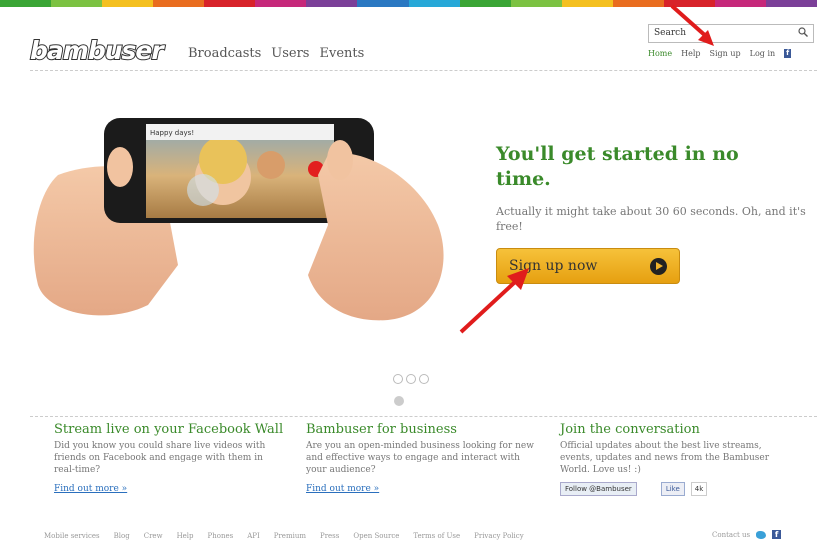 This screenshot has width=817, height=544. Describe the element at coordinates (185, 536) in the screenshot. I see `footer-link: Help` at that location.